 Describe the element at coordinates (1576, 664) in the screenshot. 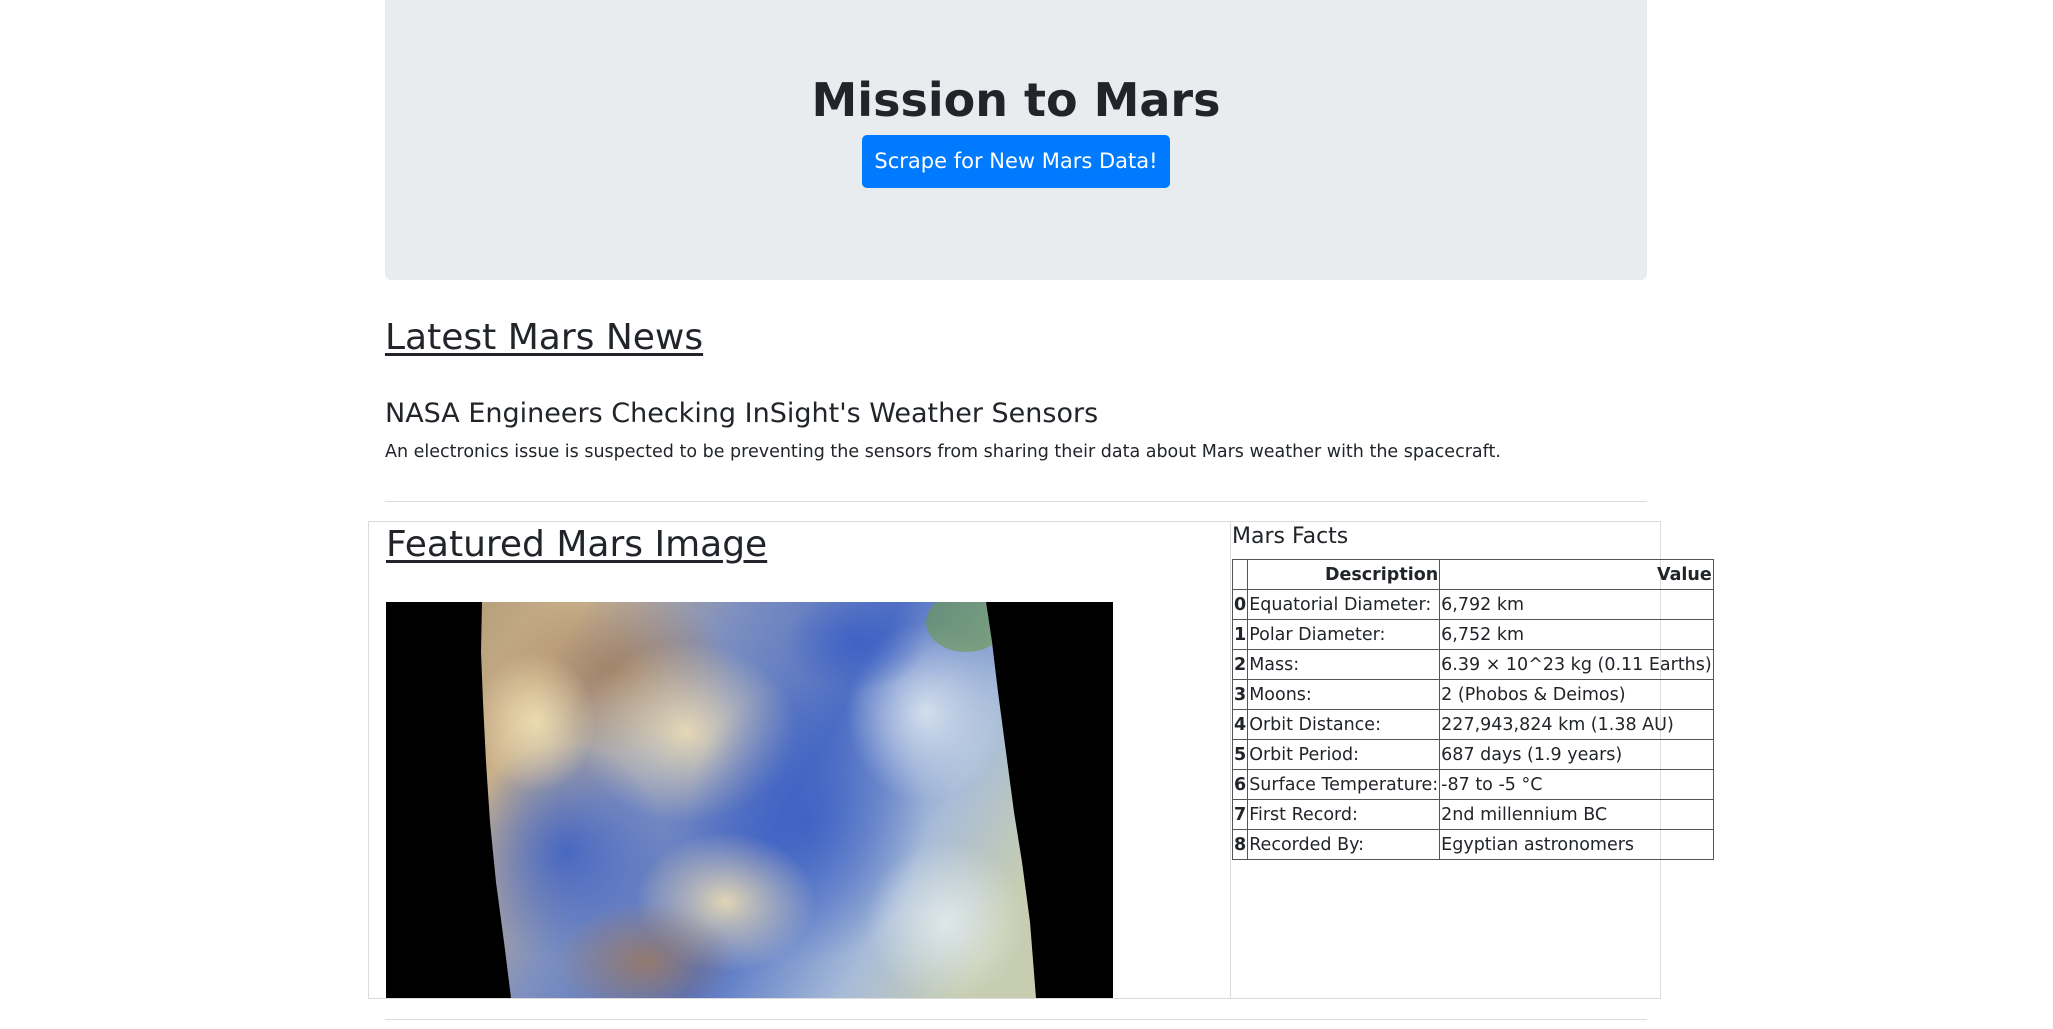

I see `fact-value: 6.39 × 10^23 kg (0.11 Earths)` at that location.